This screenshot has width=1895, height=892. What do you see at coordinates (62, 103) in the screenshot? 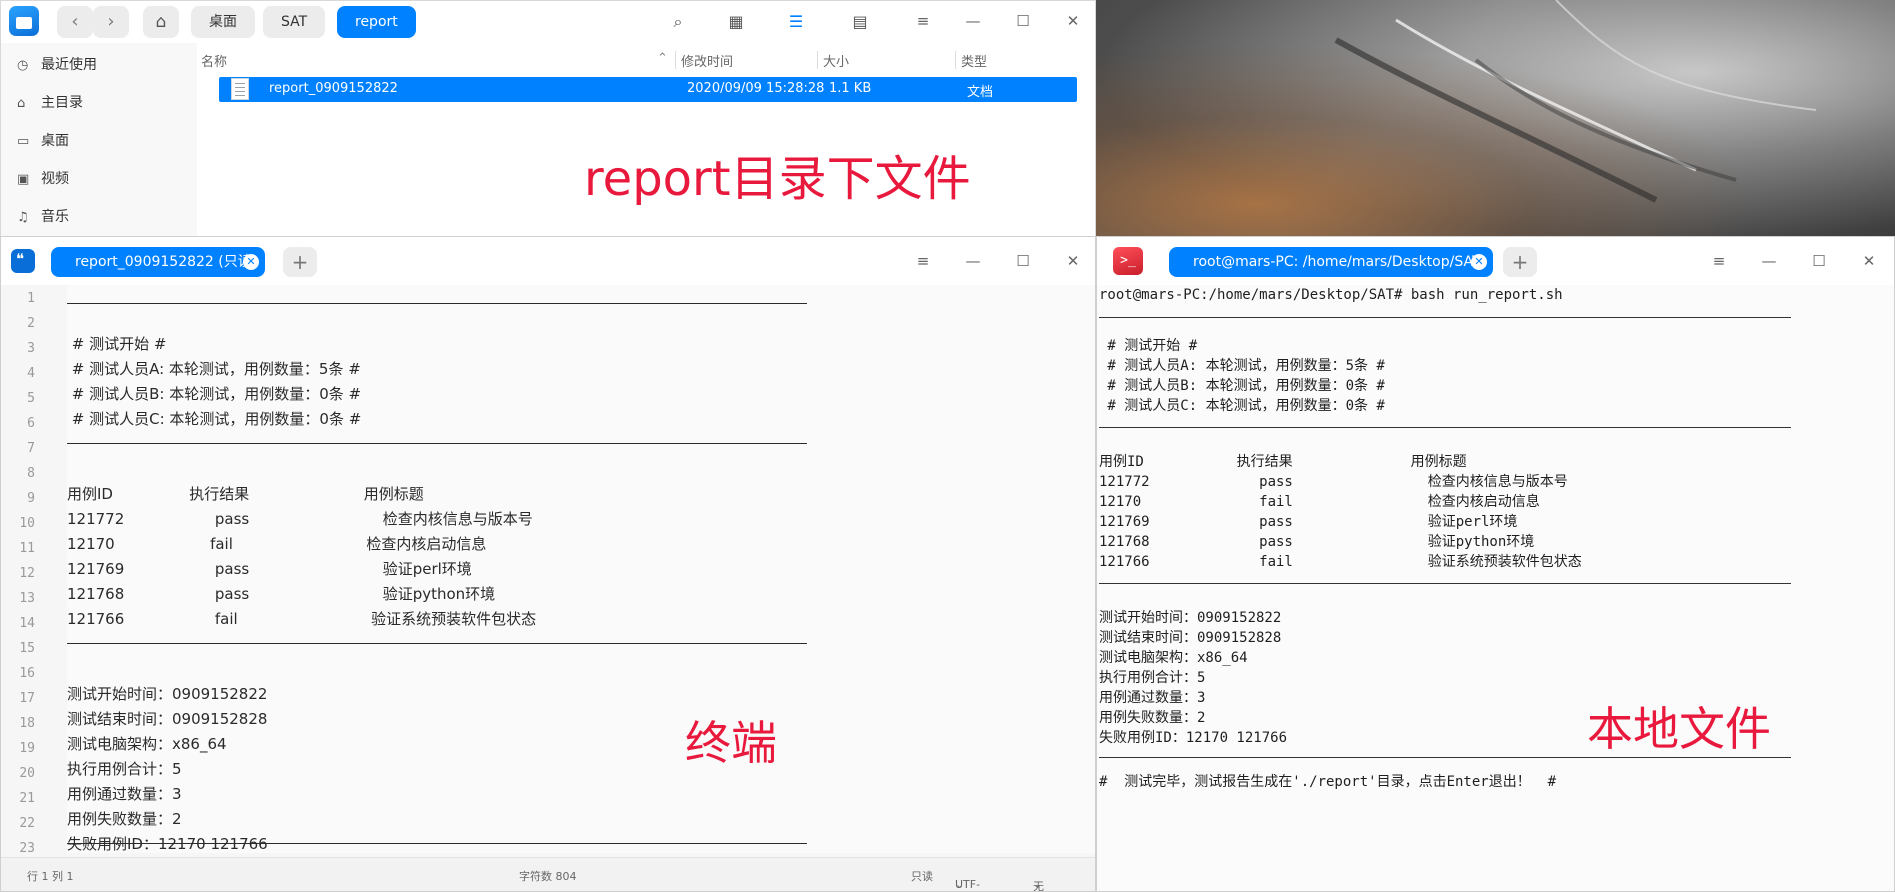
I see `sidebar-item-label: 主目录` at bounding box center [62, 103].